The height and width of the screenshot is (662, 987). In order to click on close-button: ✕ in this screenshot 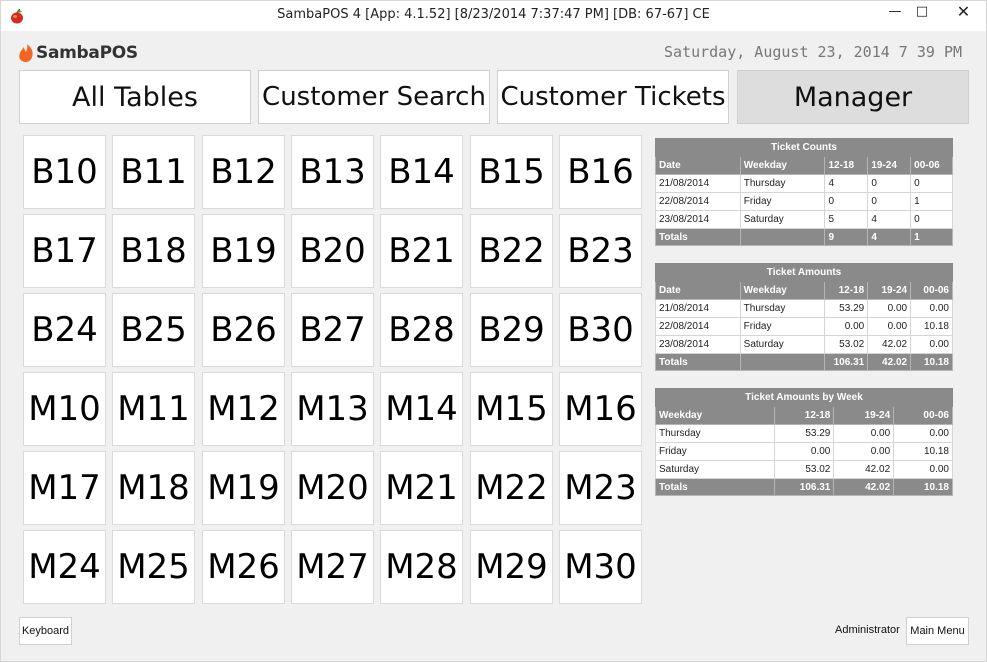, I will do `click(963, 13)`.